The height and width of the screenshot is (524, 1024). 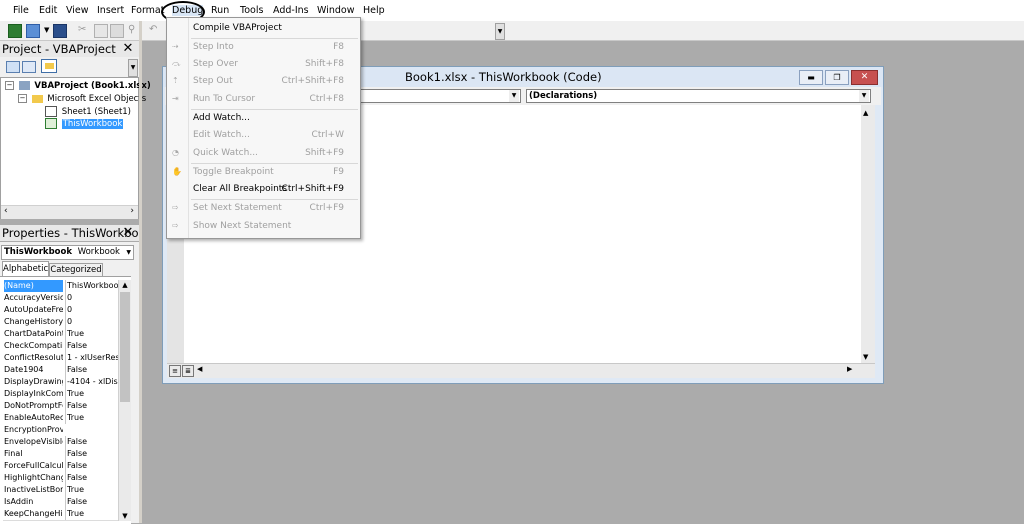 I want to click on procedure-combo: (Declarations) ▼, so click(x=698, y=96).